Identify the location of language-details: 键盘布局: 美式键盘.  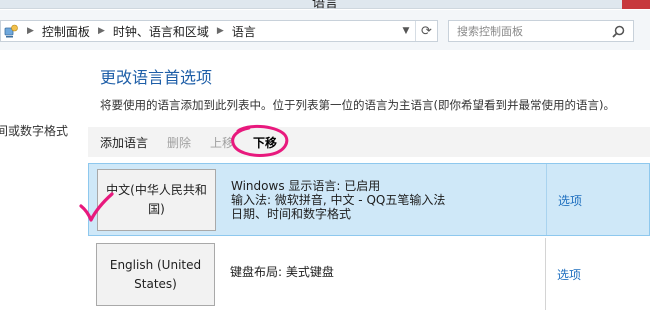
(282, 272).